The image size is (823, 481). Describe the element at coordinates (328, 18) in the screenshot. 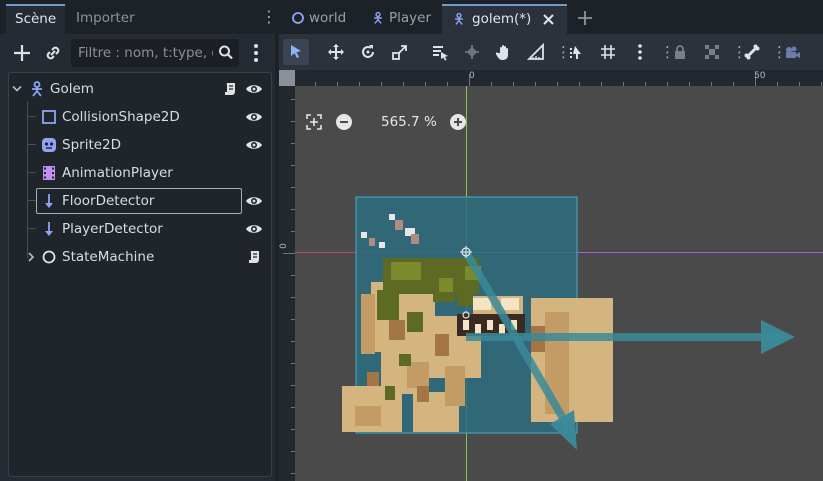

I see `scene-tab-label: world` at that location.